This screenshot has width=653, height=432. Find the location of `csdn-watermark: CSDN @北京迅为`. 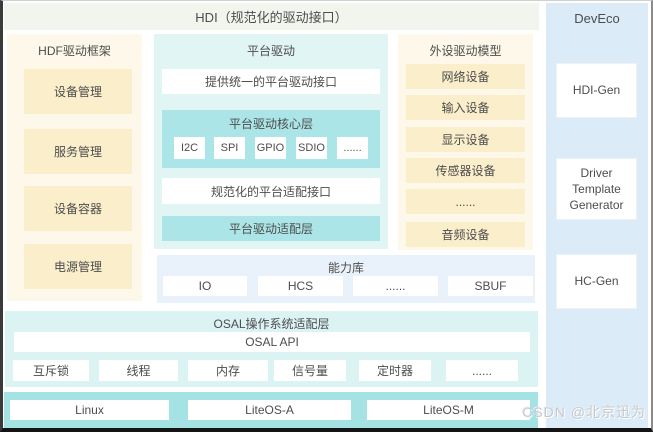

csdn-watermark: CSDN @北京迅为 is located at coordinates (584, 412).